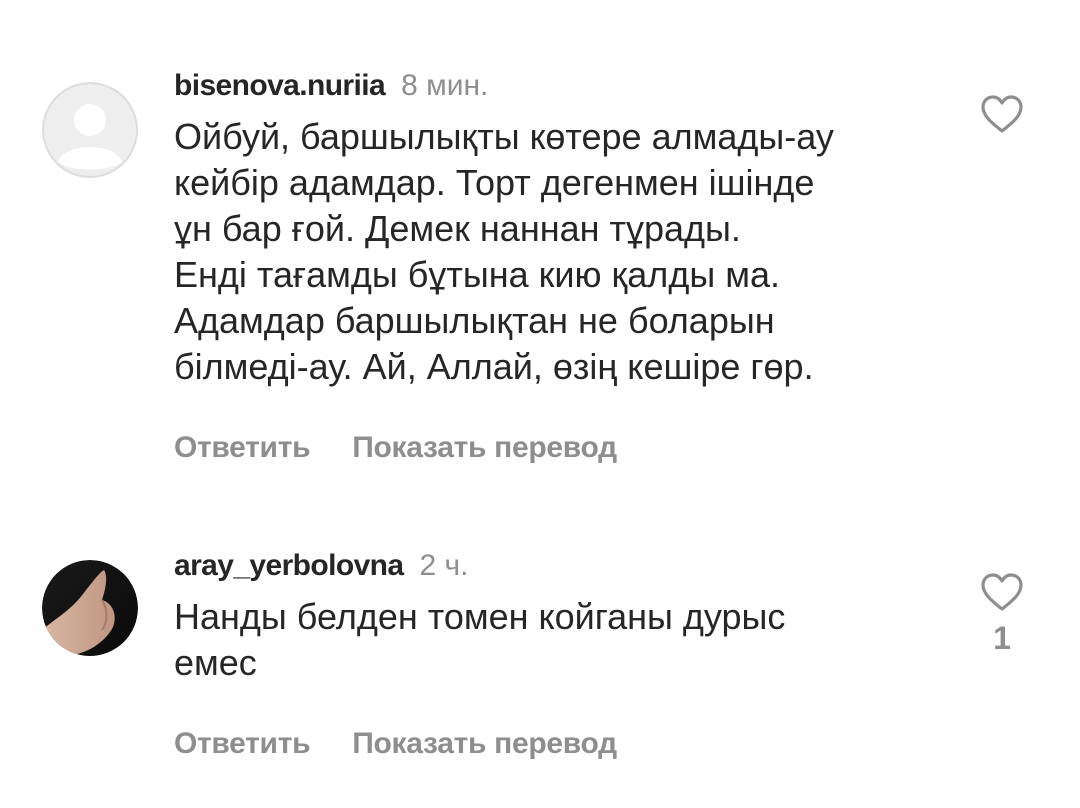 The image size is (1080, 808). What do you see at coordinates (1002, 615) in the screenshot?
I see `like-button: 1` at bounding box center [1002, 615].